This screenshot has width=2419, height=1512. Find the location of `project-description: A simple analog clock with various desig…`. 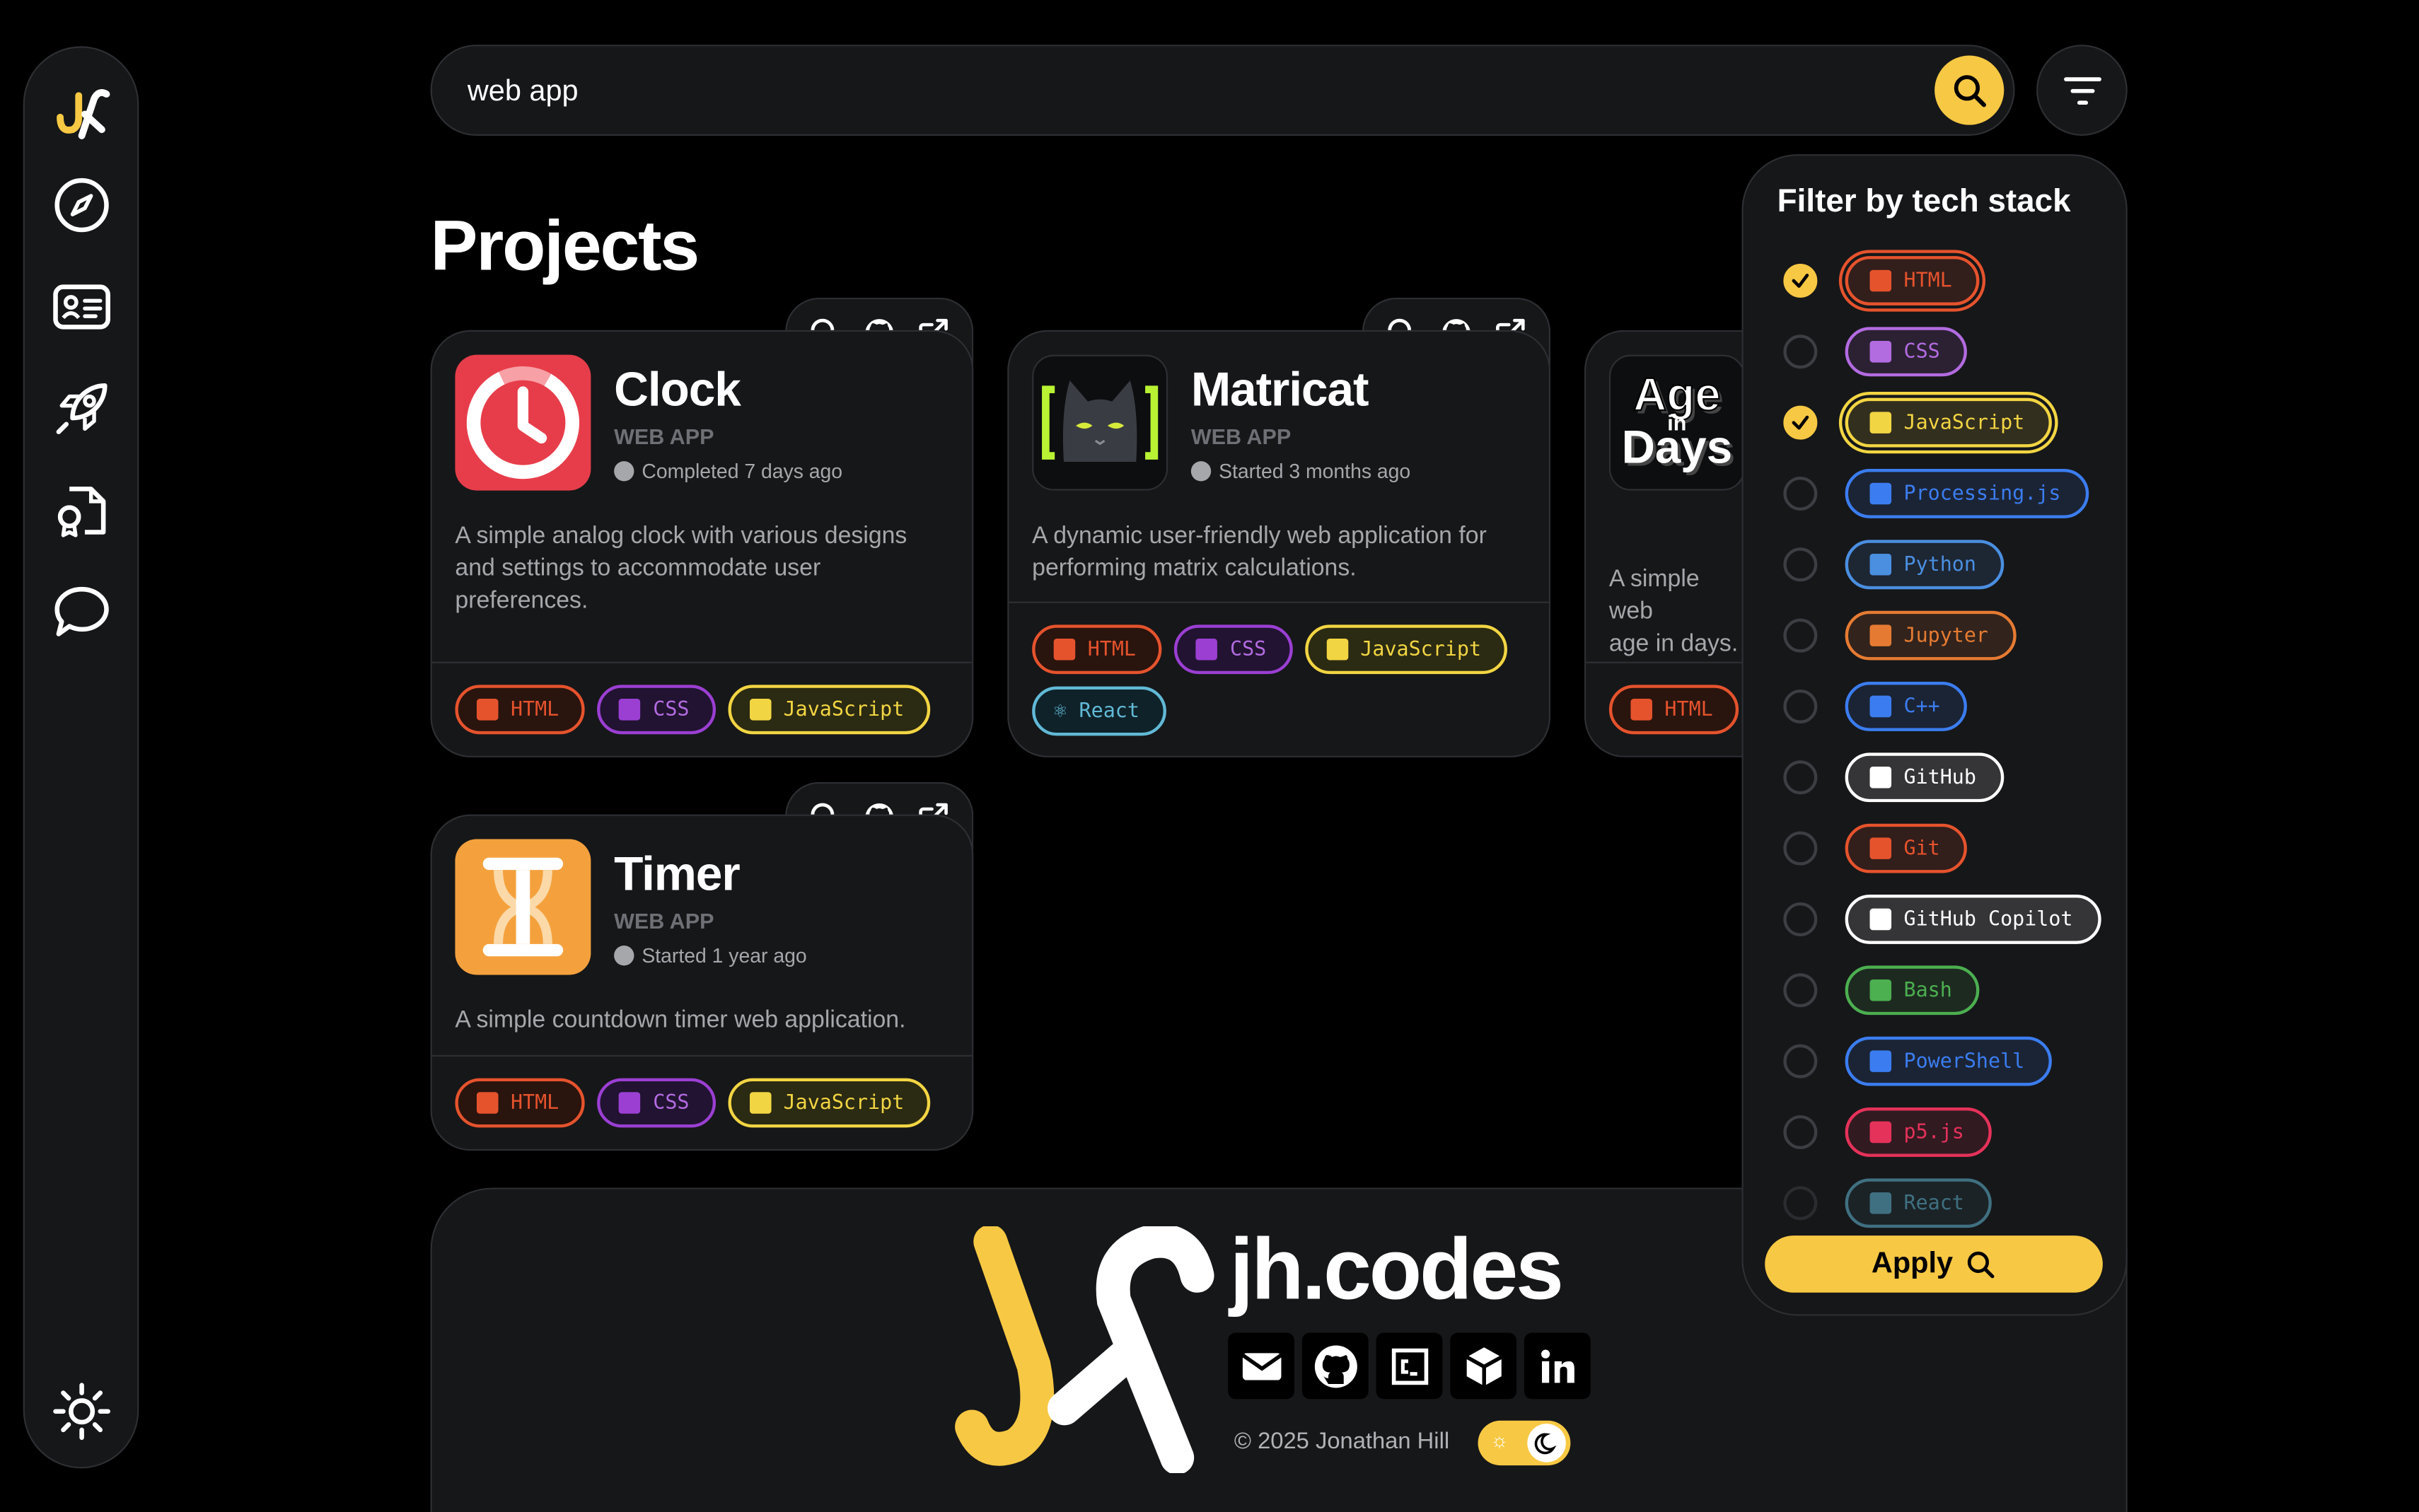

project-description: A simple analog clock with various desig… is located at coordinates (681, 569).